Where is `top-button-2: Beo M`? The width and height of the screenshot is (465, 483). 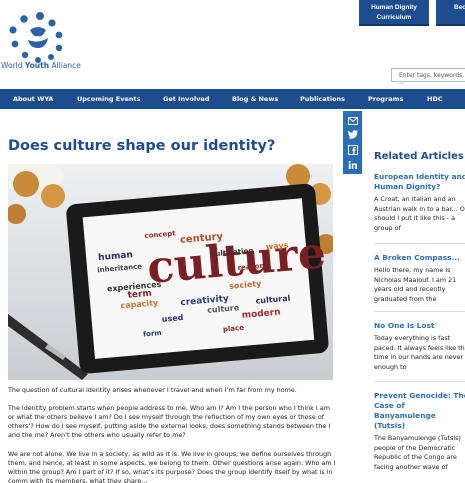 top-button-2: Beo M is located at coordinates (450, 13).